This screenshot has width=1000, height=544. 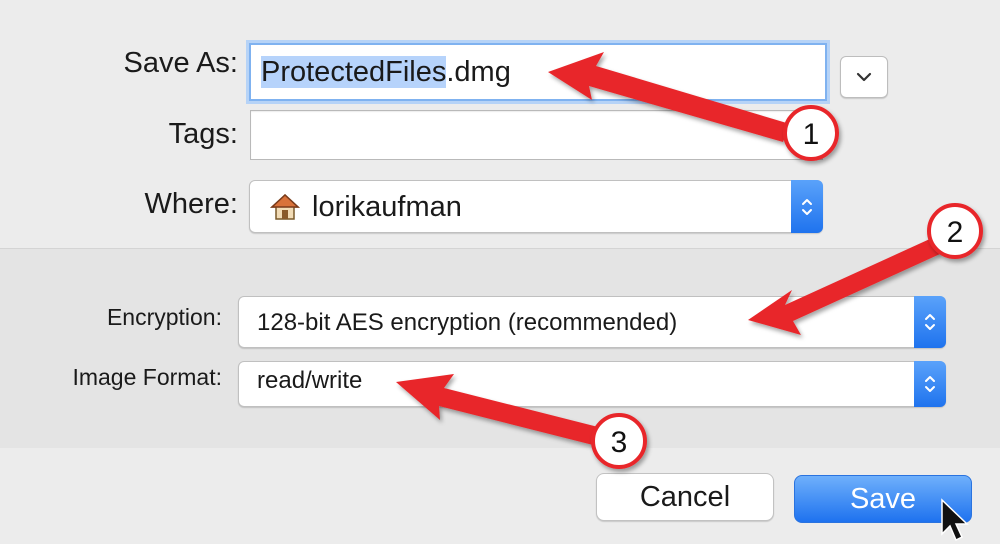 What do you see at coordinates (538, 72) in the screenshot?
I see `save-as-field: ProtectedFiles.dmg` at bounding box center [538, 72].